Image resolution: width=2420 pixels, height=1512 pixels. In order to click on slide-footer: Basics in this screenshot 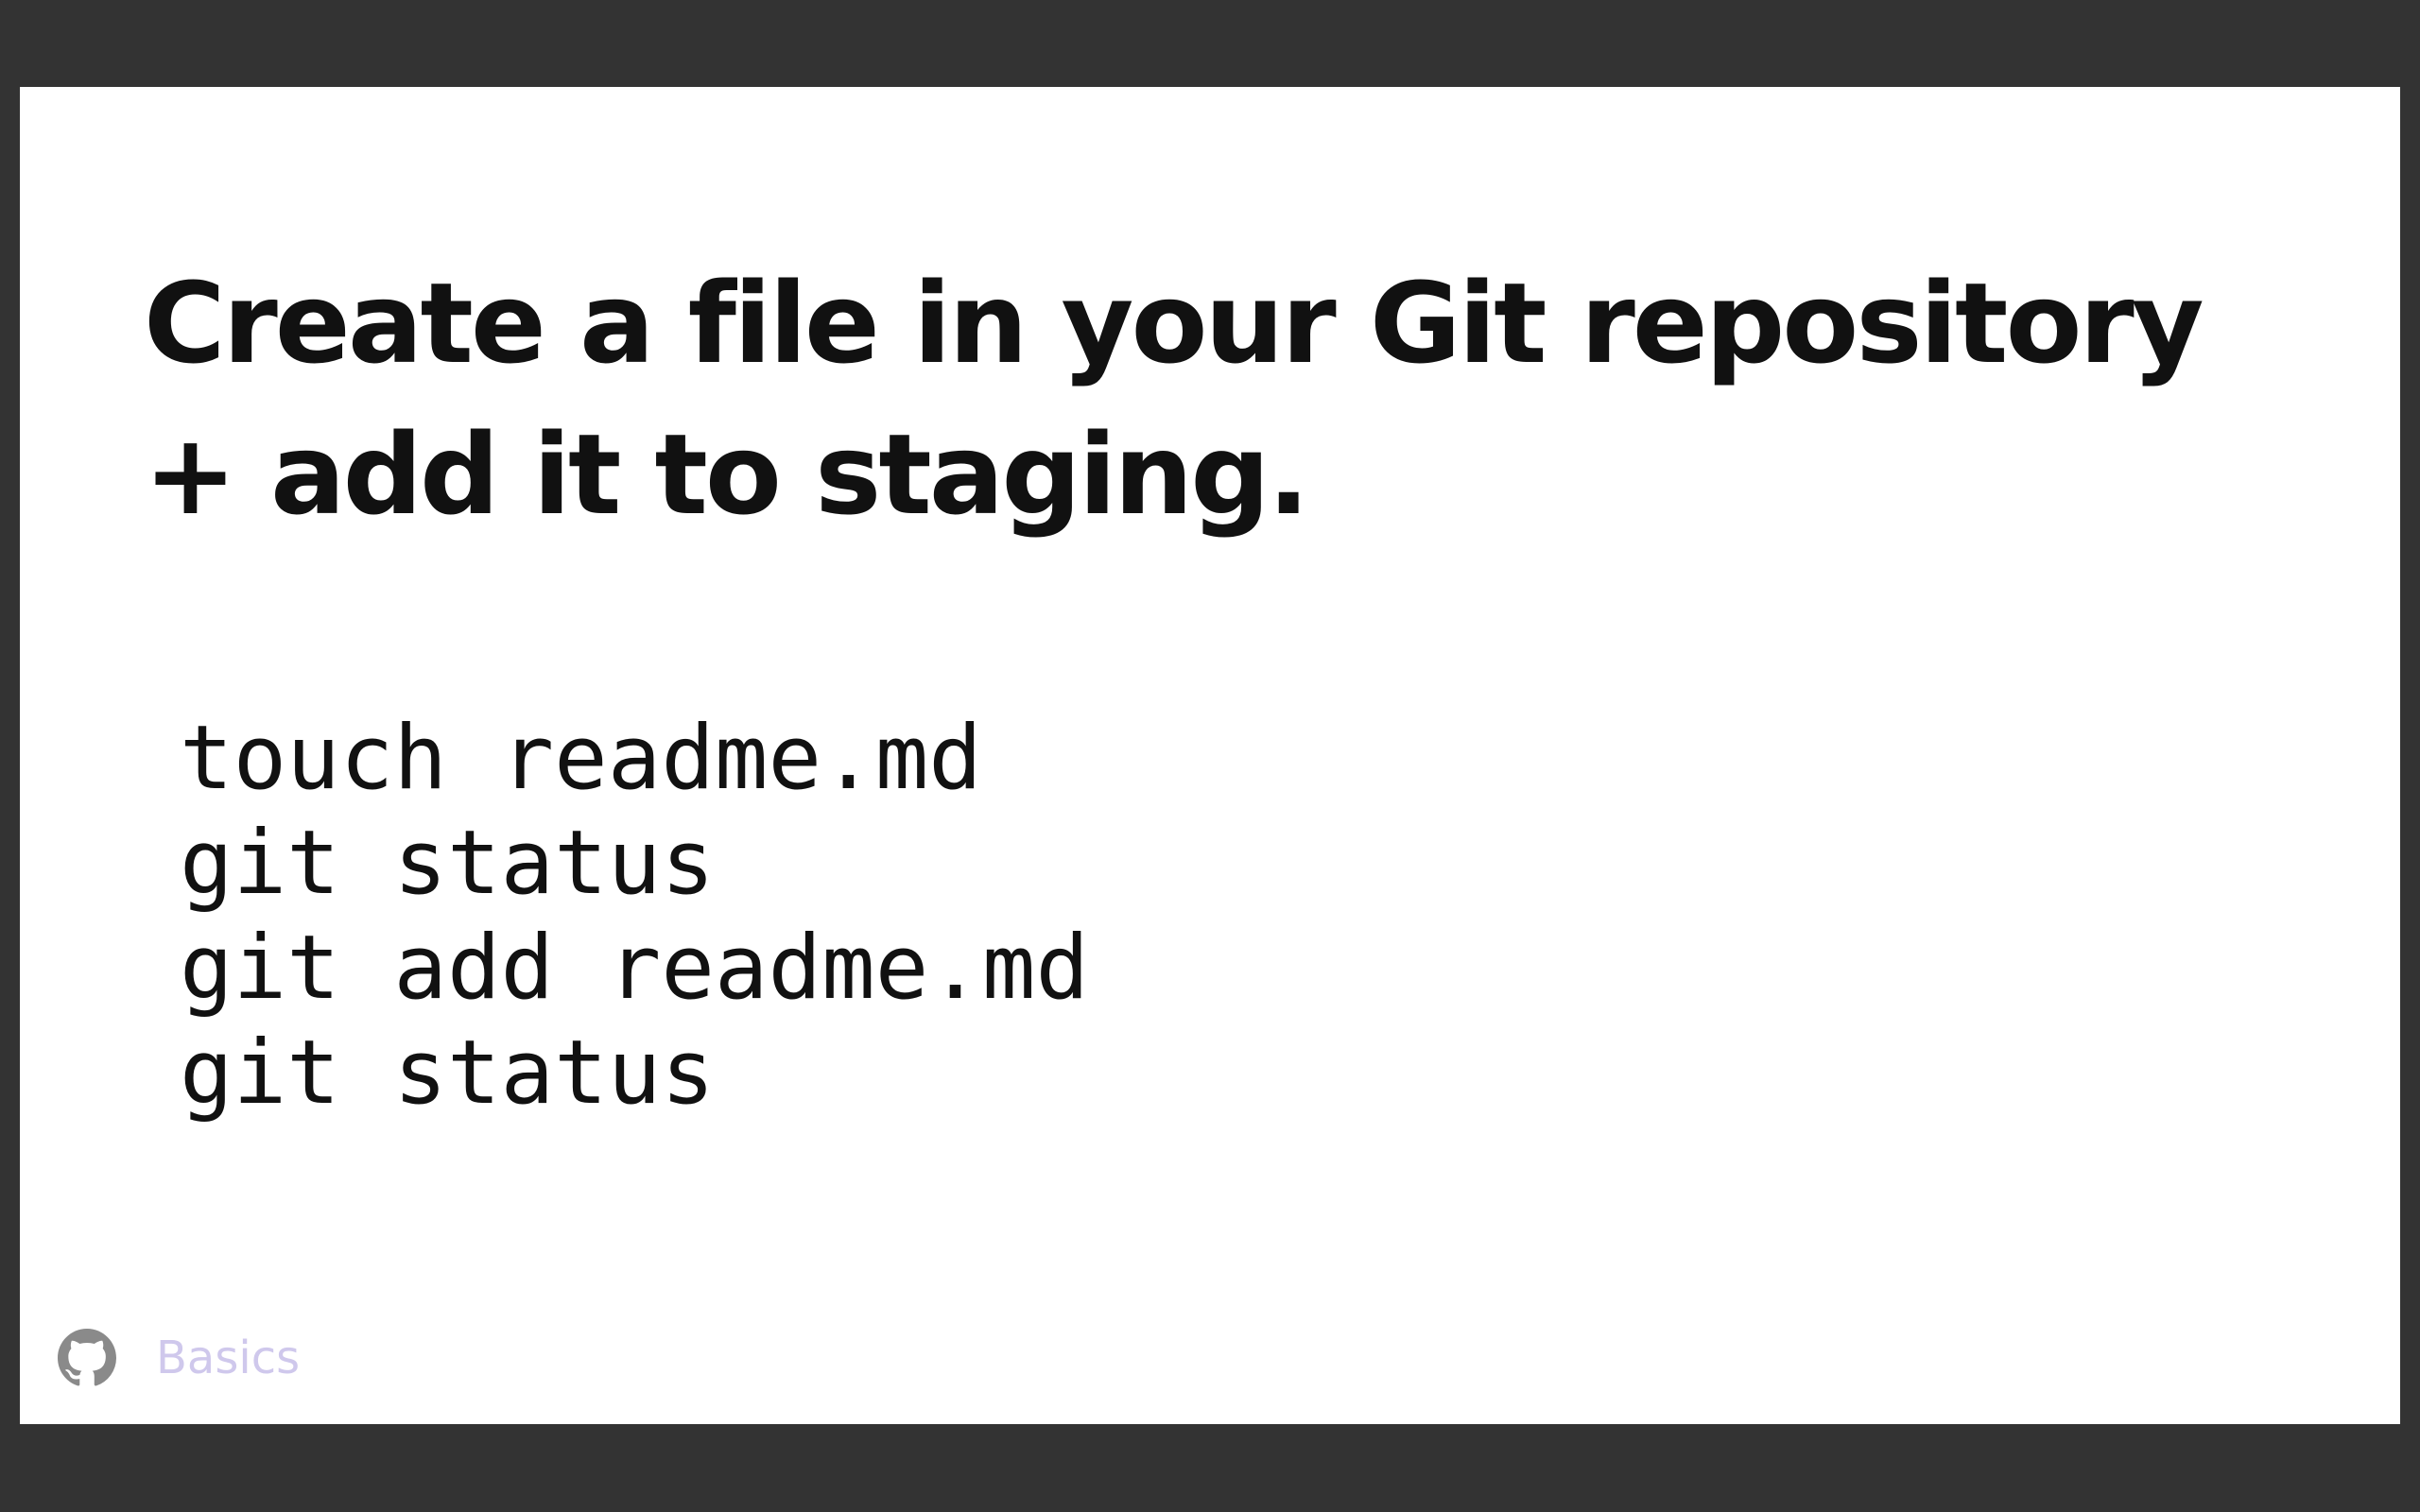, I will do `click(179, 1358)`.